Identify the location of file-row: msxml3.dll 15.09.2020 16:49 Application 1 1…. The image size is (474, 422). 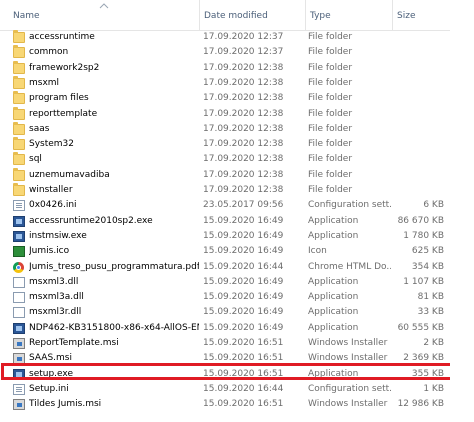
(237, 282).